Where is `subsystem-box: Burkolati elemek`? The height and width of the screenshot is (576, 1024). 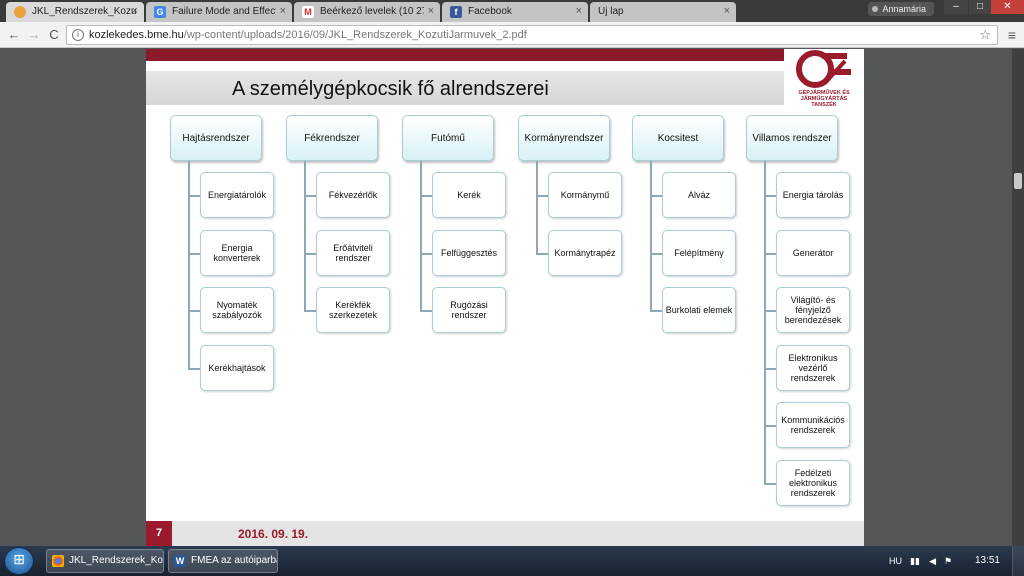 subsystem-box: Burkolati elemek is located at coordinates (699, 310).